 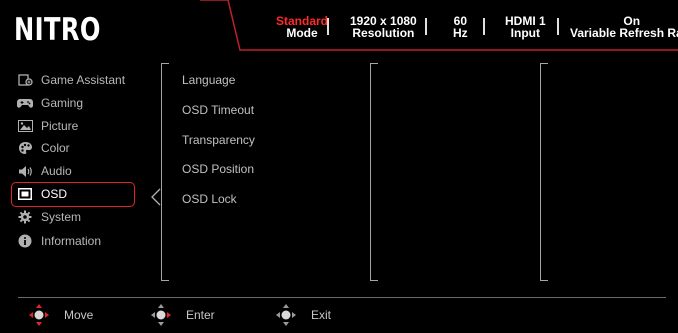 What do you see at coordinates (55, 148) in the screenshot?
I see `menu-item-label: Color` at bounding box center [55, 148].